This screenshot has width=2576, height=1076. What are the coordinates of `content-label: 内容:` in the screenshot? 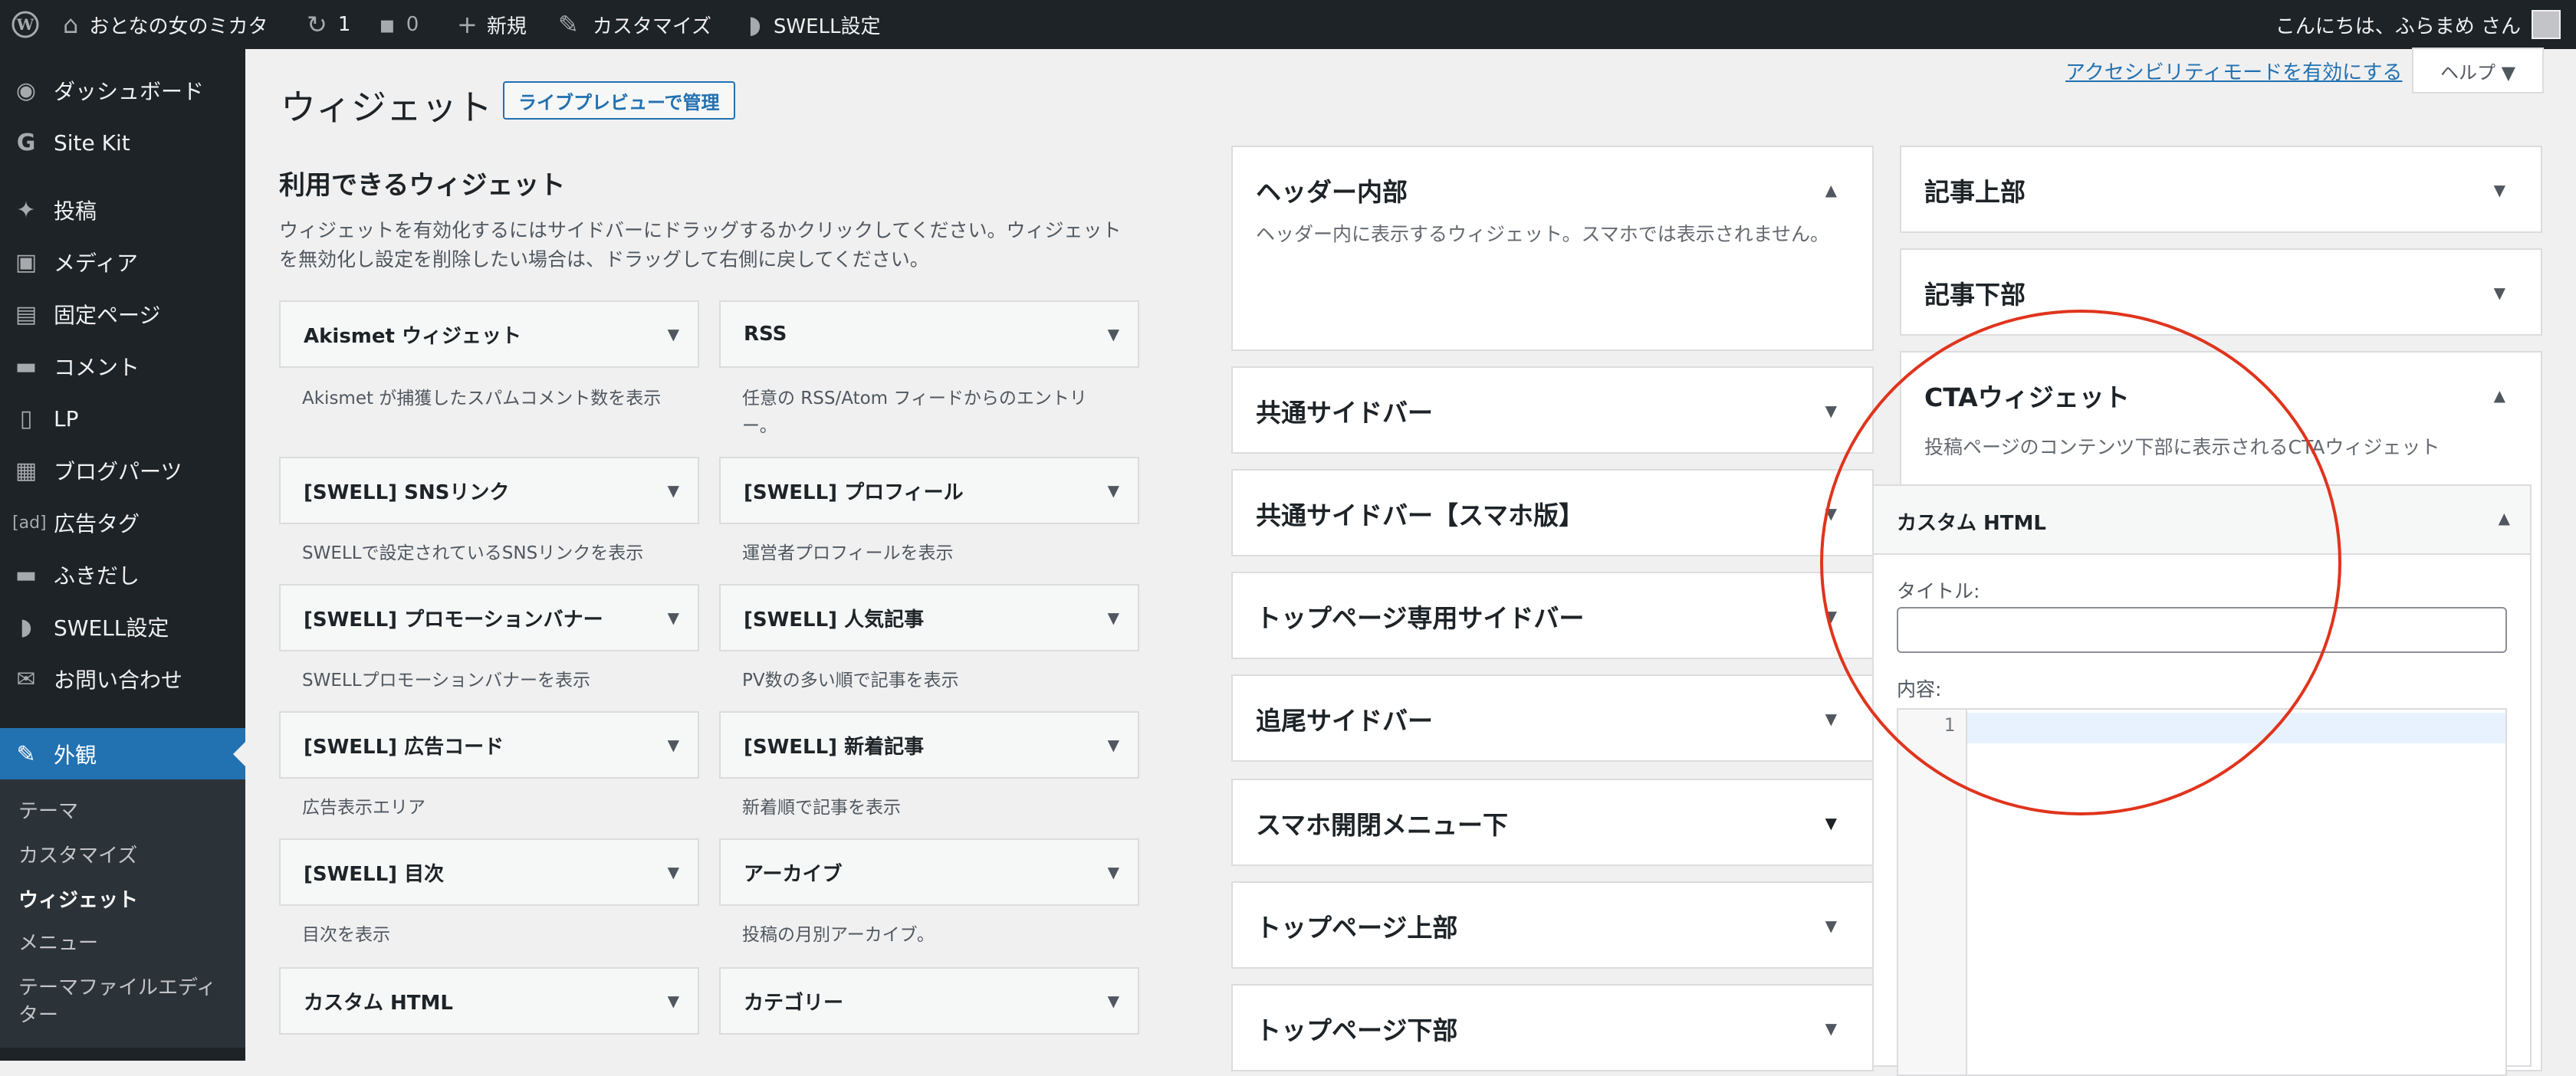 It's located at (1919, 689).